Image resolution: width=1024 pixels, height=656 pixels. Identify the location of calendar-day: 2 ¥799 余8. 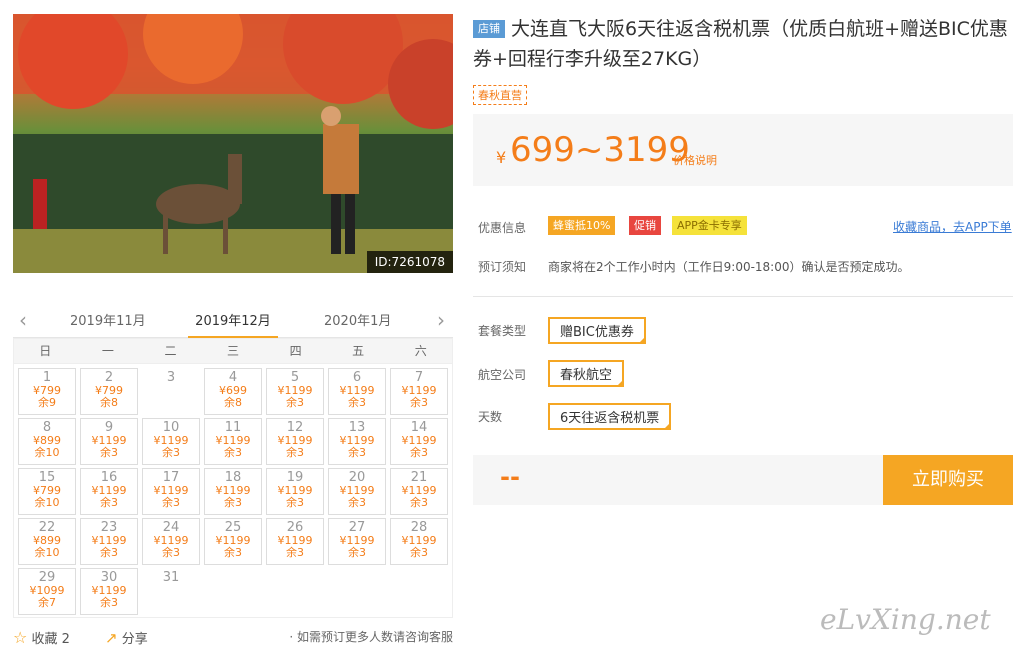
(109, 391).